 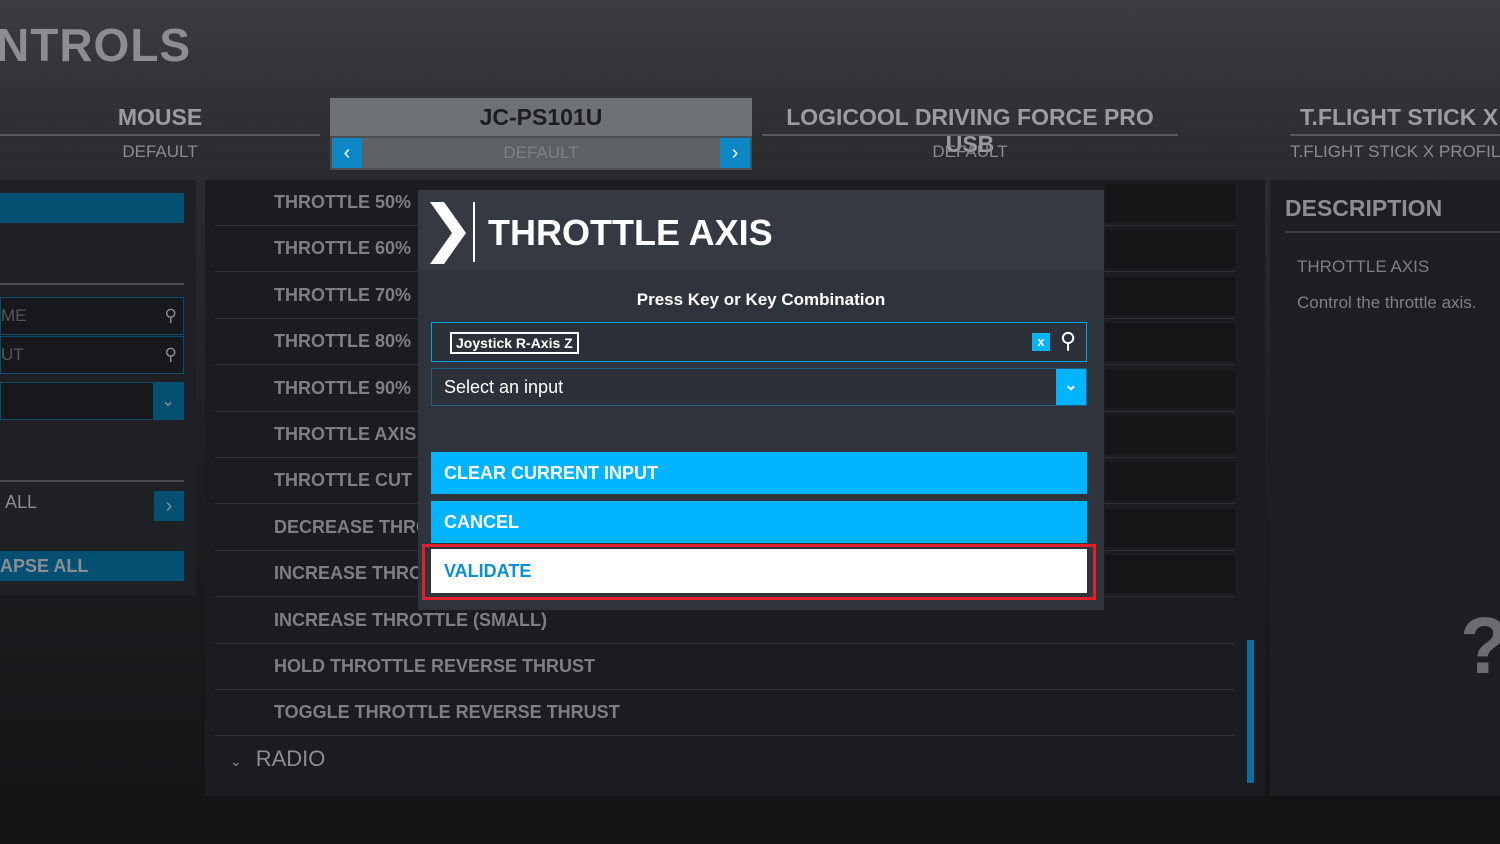 What do you see at coordinates (759, 342) in the screenshot?
I see `key-input-field: Joystick R-Axis Z x ⚲` at bounding box center [759, 342].